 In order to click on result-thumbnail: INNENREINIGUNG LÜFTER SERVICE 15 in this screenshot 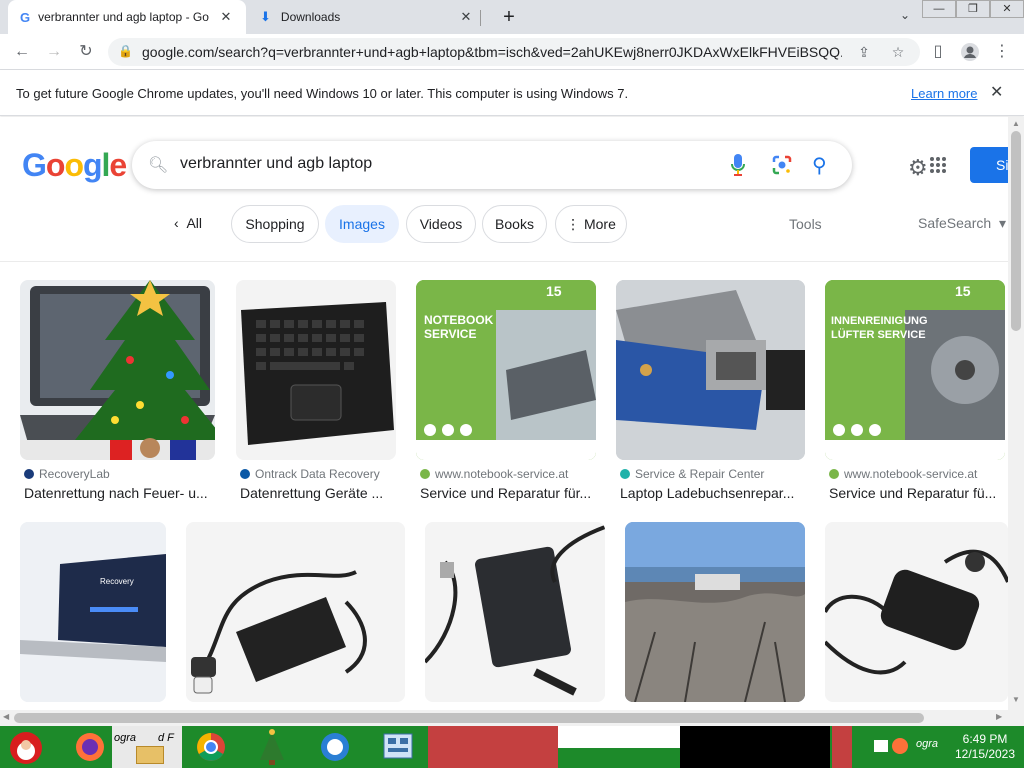, I will do `click(915, 370)`.